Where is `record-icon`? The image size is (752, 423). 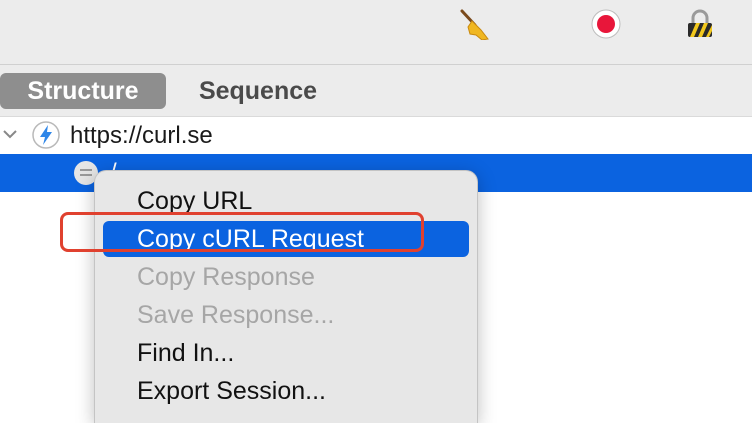 record-icon is located at coordinates (606, 24).